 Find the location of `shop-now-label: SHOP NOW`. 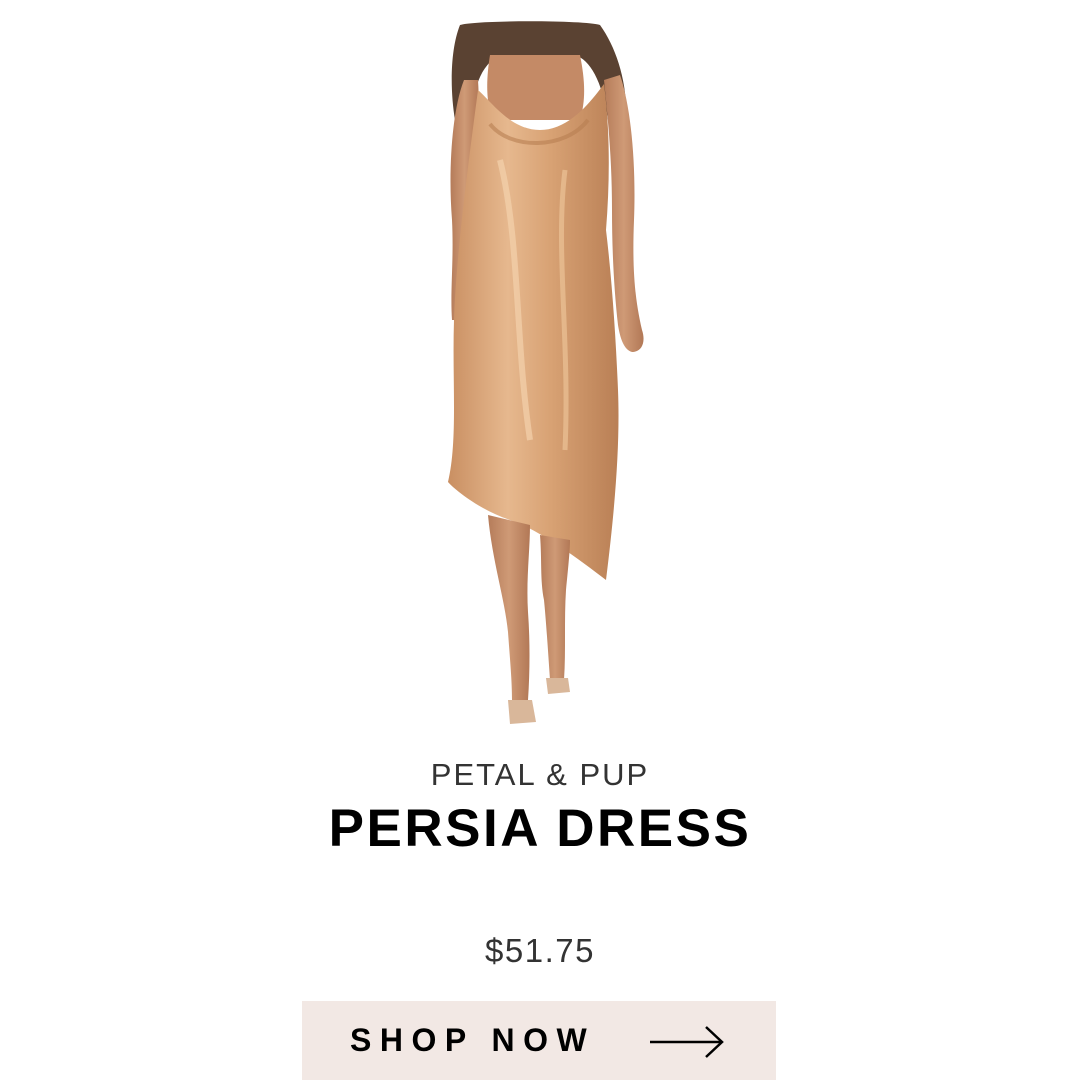

shop-now-label: SHOP NOW is located at coordinates (473, 1040).